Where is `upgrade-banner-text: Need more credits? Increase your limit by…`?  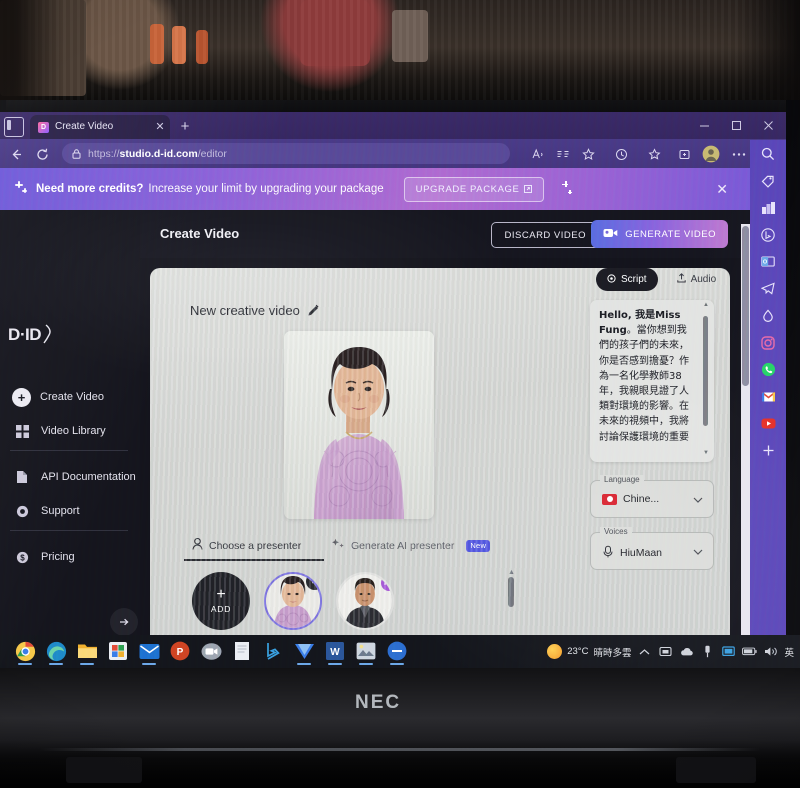
upgrade-banner-text: Need more credits? Increase your limit by… is located at coordinates (210, 189).